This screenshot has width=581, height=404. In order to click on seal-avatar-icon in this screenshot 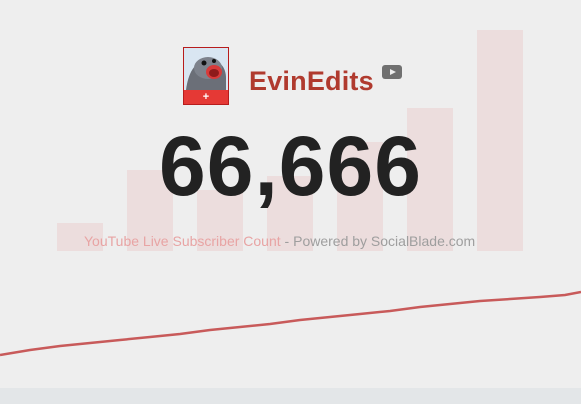, I will do `click(206, 69)`.